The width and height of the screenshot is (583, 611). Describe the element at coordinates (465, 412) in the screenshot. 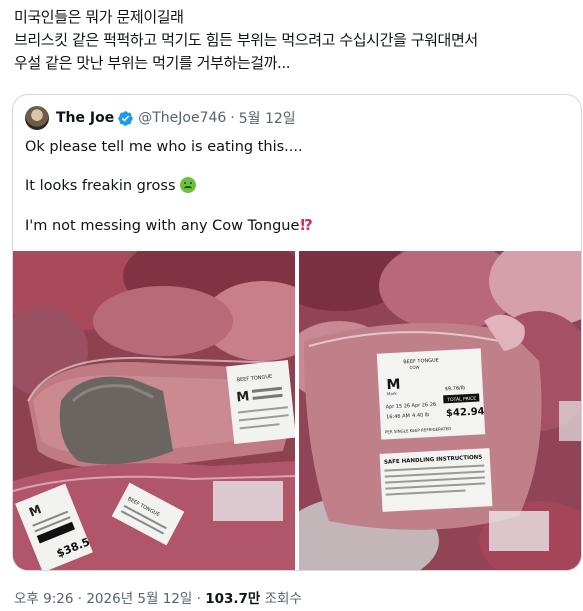

I see `right-label-total: $42.94` at that location.